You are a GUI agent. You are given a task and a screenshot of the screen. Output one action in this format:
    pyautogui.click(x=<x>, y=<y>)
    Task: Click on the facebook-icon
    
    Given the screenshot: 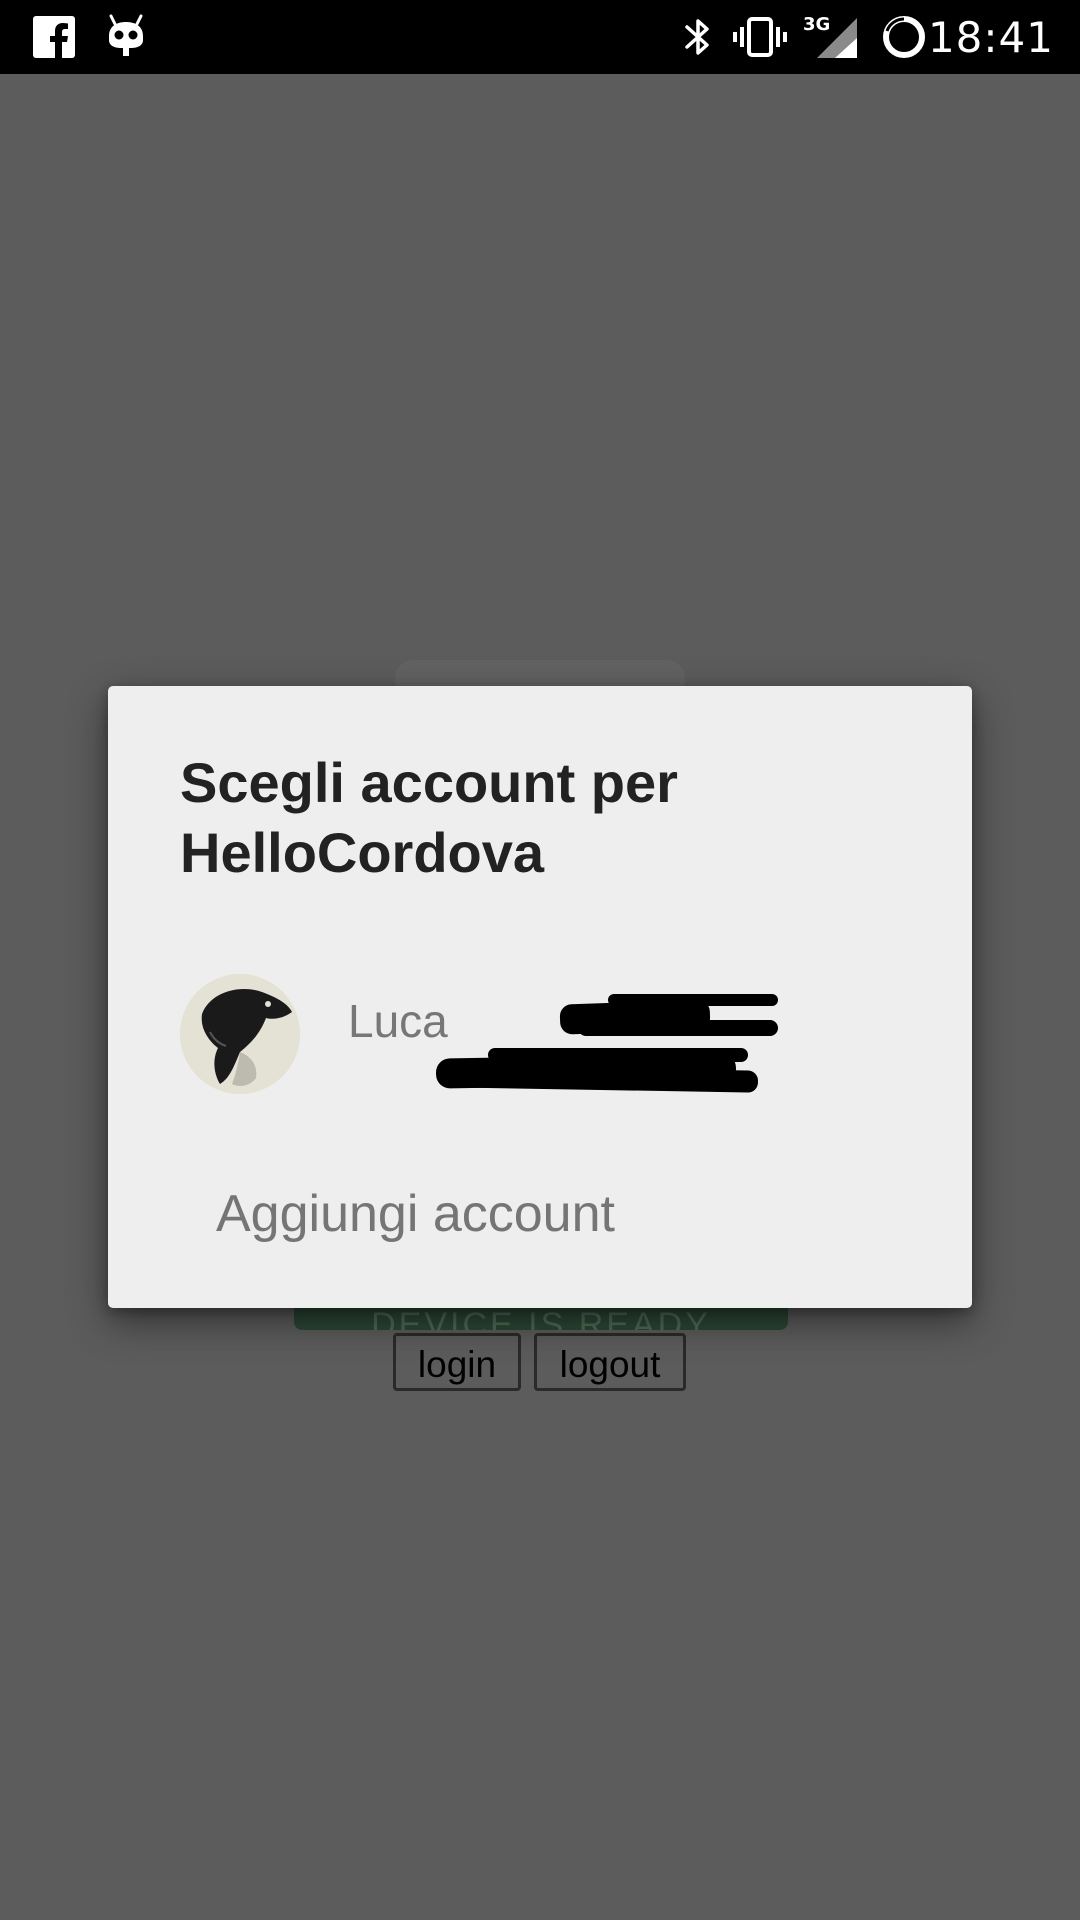 What is the action you would take?
    pyautogui.click(x=54, y=37)
    